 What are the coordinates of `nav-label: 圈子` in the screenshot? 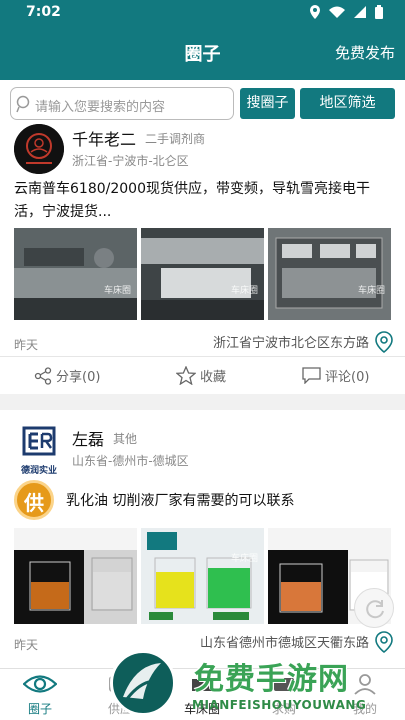 It's located at (39, 709).